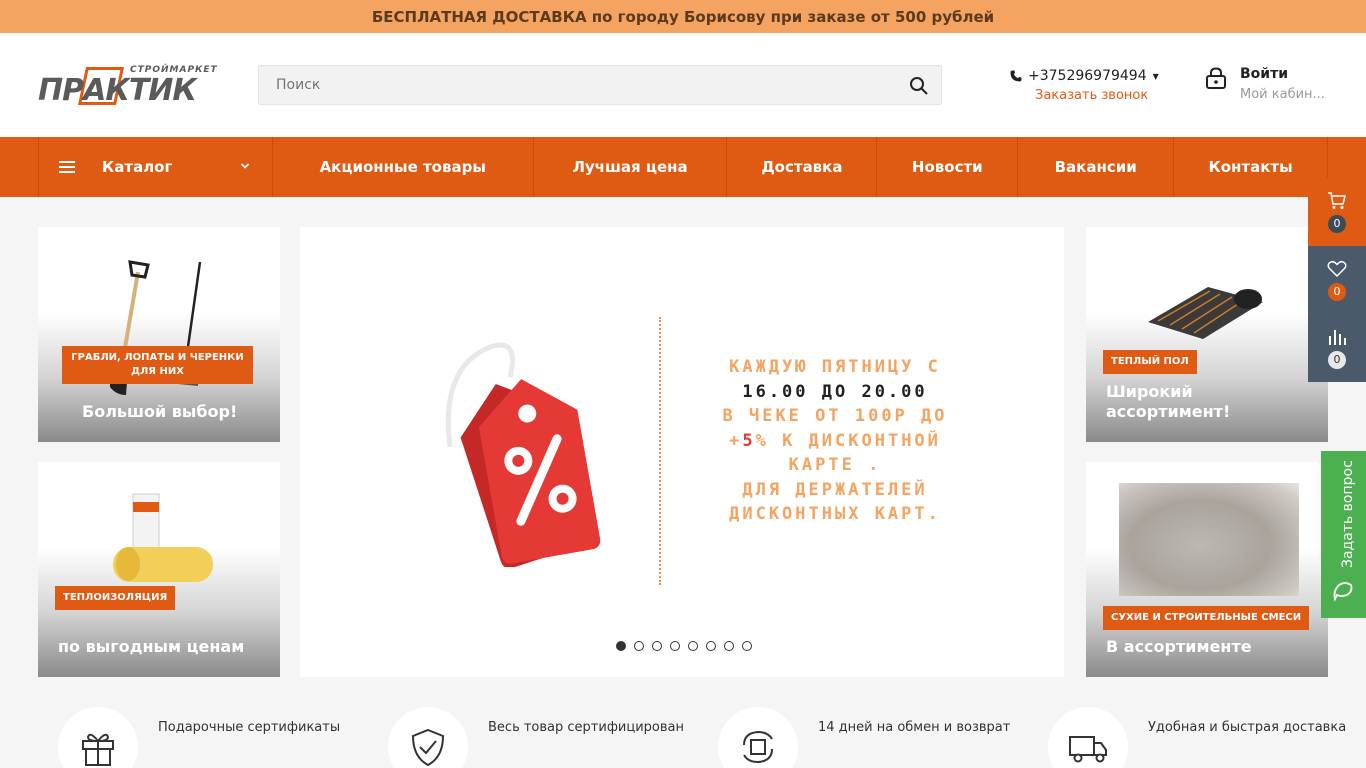  I want to click on nav-item-news: Новости, so click(948, 167).